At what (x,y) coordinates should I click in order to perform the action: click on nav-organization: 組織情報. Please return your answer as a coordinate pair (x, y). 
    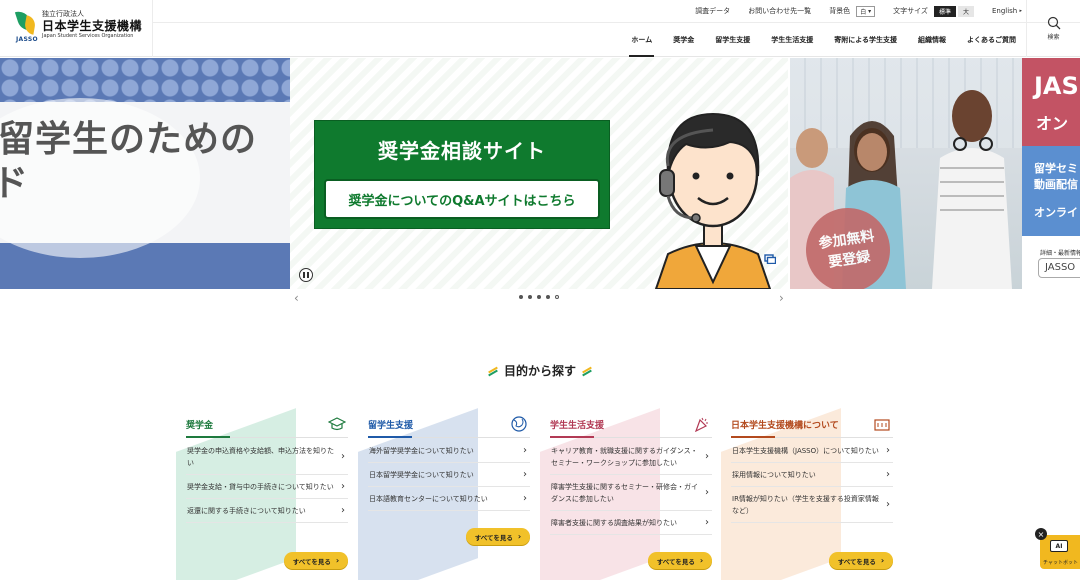
    Looking at the image, I should click on (932, 43).